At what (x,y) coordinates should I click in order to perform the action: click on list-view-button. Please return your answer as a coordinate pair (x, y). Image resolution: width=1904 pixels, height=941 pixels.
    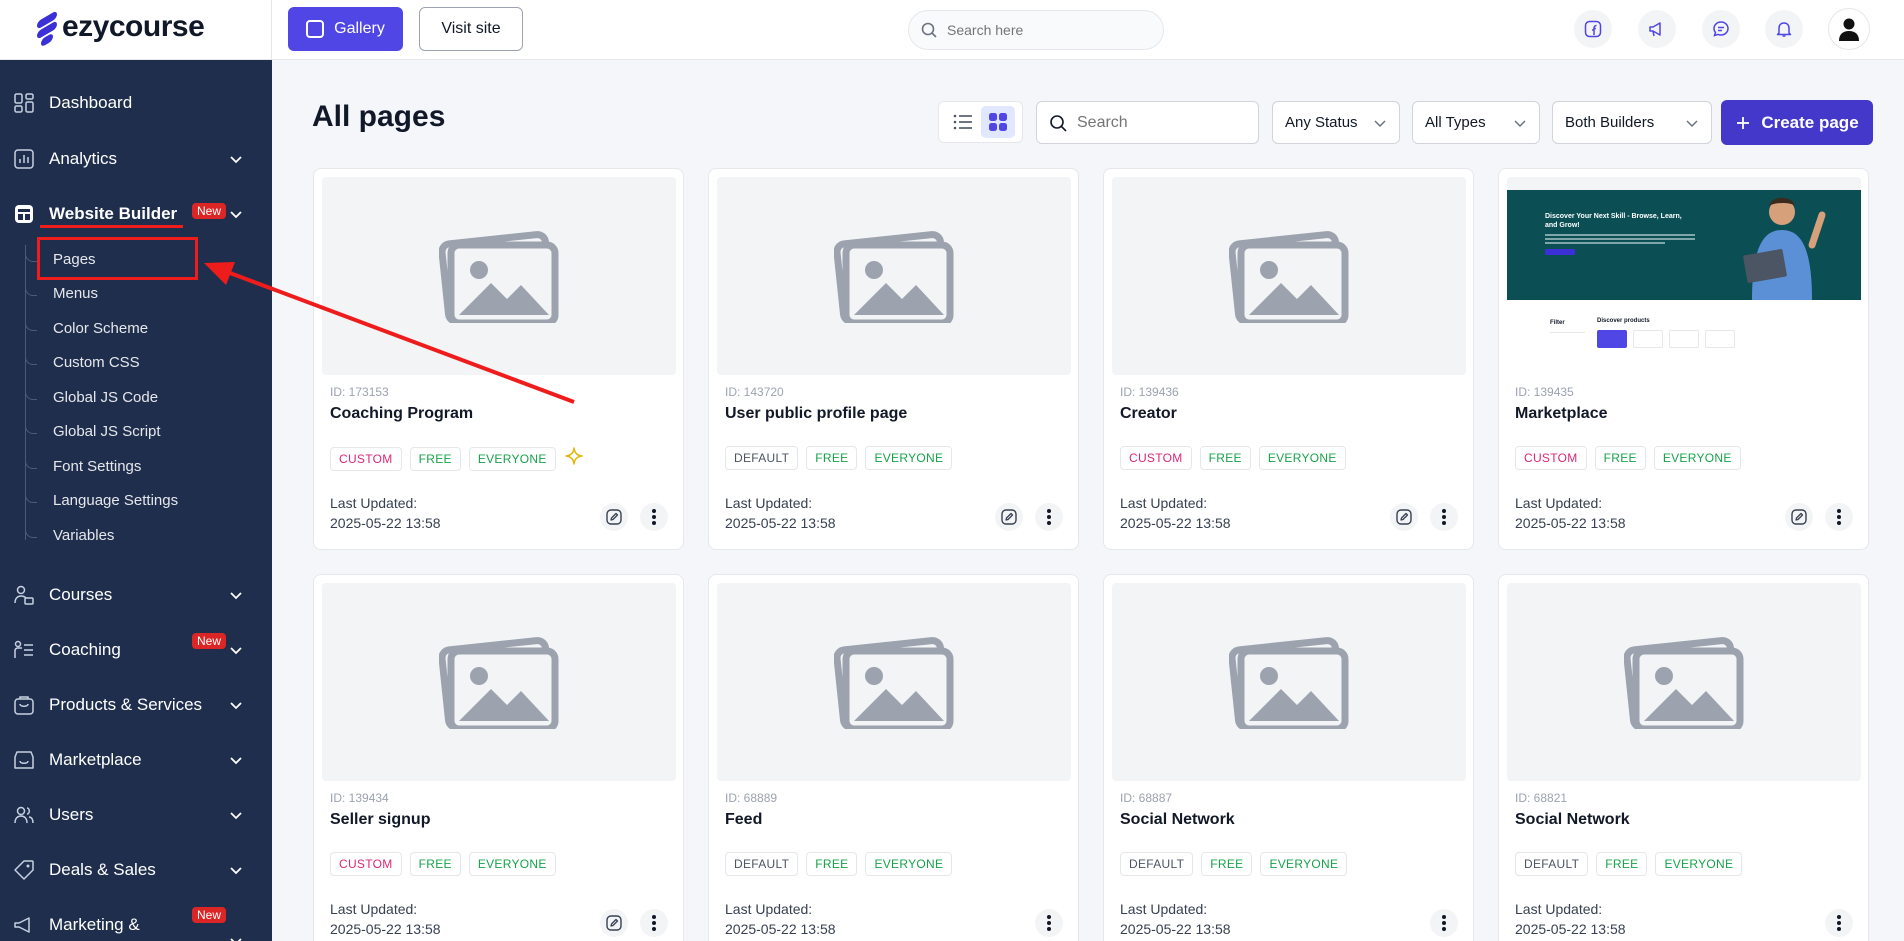
    Looking at the image, I should click on (963, 122).